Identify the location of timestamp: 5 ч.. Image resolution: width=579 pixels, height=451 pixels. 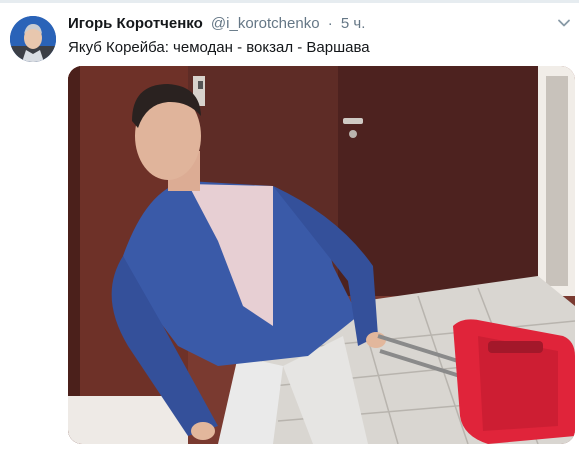
(353, 23).